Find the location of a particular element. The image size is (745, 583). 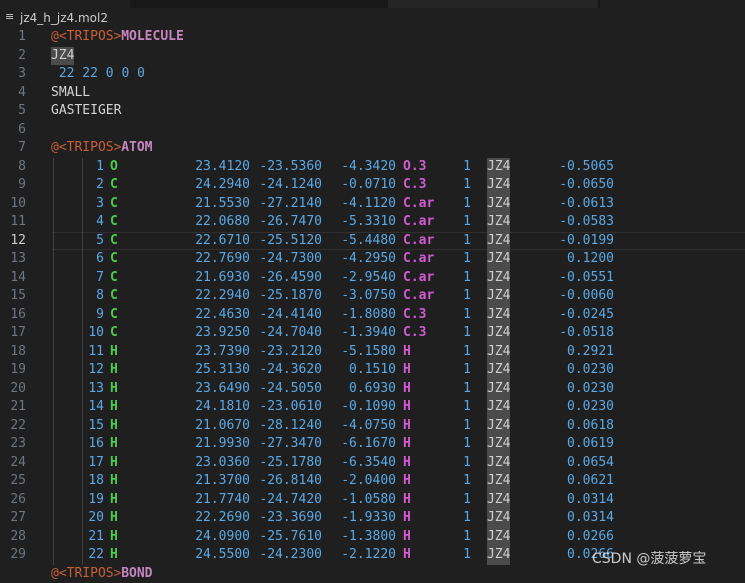

line-number: 20 is located at coordinates (13, 389).